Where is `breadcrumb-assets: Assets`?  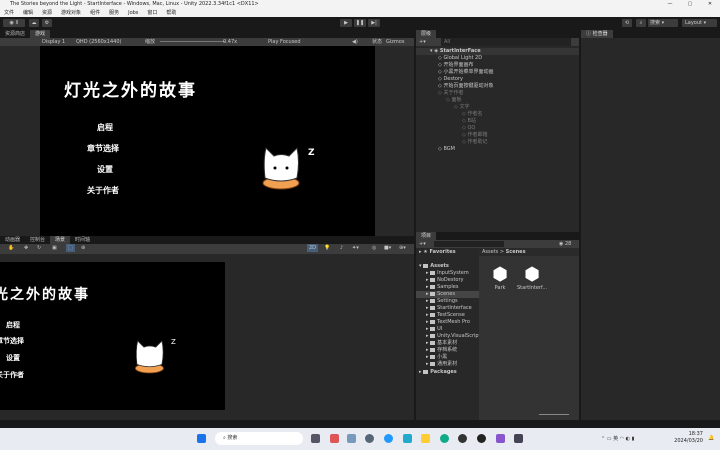
breadcrumb-assets: Assets is located at coordinates (490, 252).